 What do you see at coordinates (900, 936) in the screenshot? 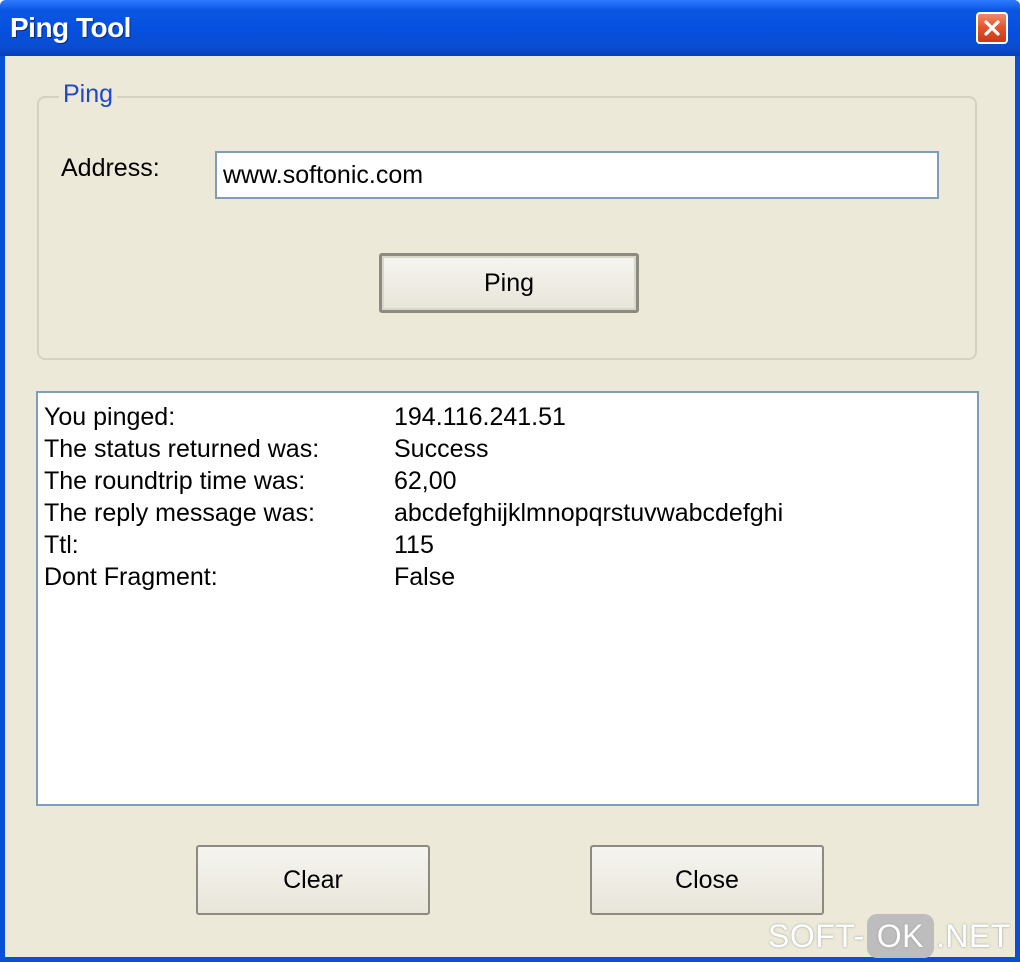
I see `watermark-badge: OK` at bounding box center [900, 936].